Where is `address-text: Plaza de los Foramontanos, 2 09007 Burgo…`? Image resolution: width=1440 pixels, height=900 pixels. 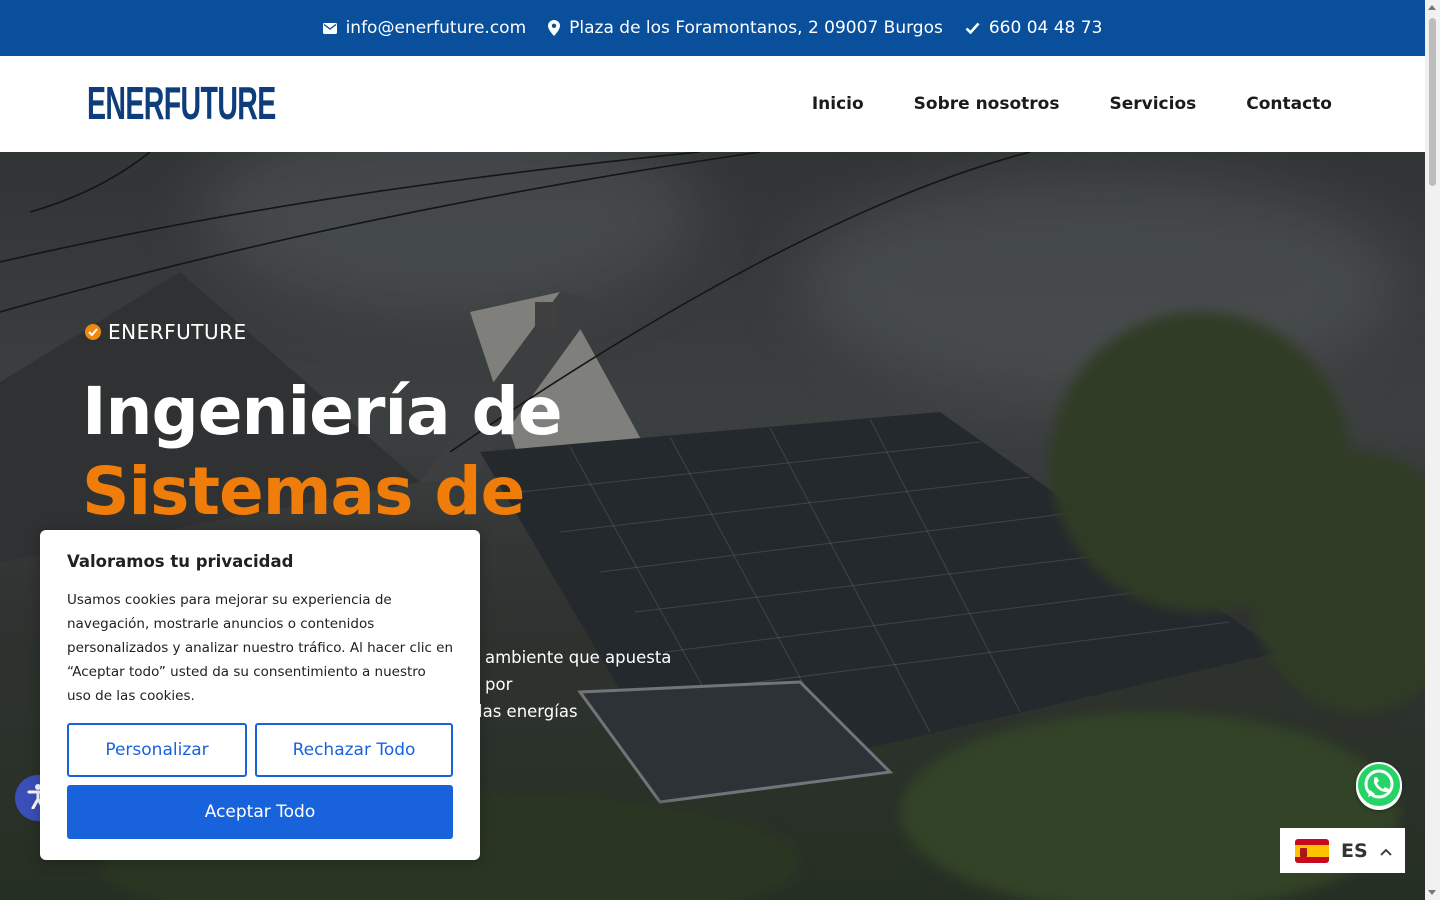
address-text: Plaza de los Foramontanos, 2 09007 Burgo… is located at coordinates (756, 28).